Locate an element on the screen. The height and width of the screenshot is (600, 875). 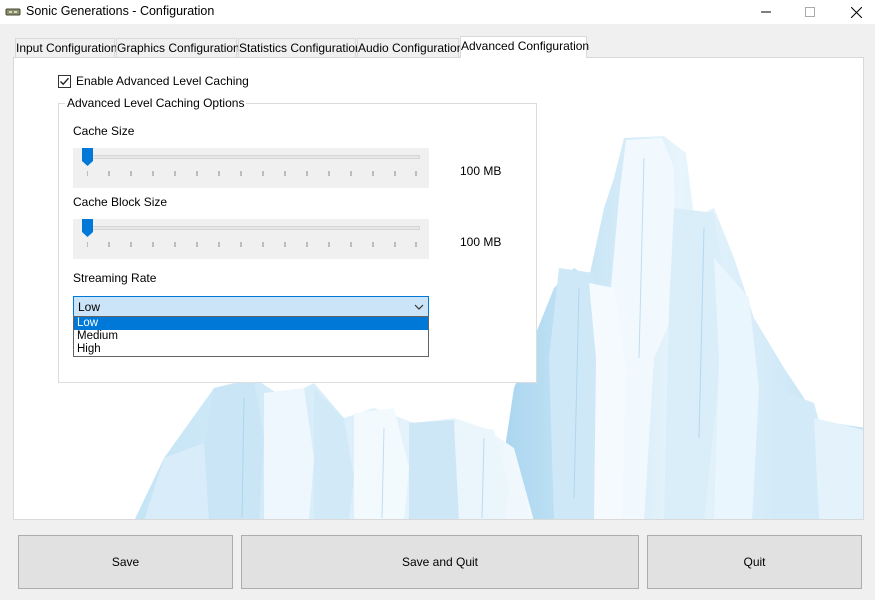
close-button is located at coordinates (854, 12).